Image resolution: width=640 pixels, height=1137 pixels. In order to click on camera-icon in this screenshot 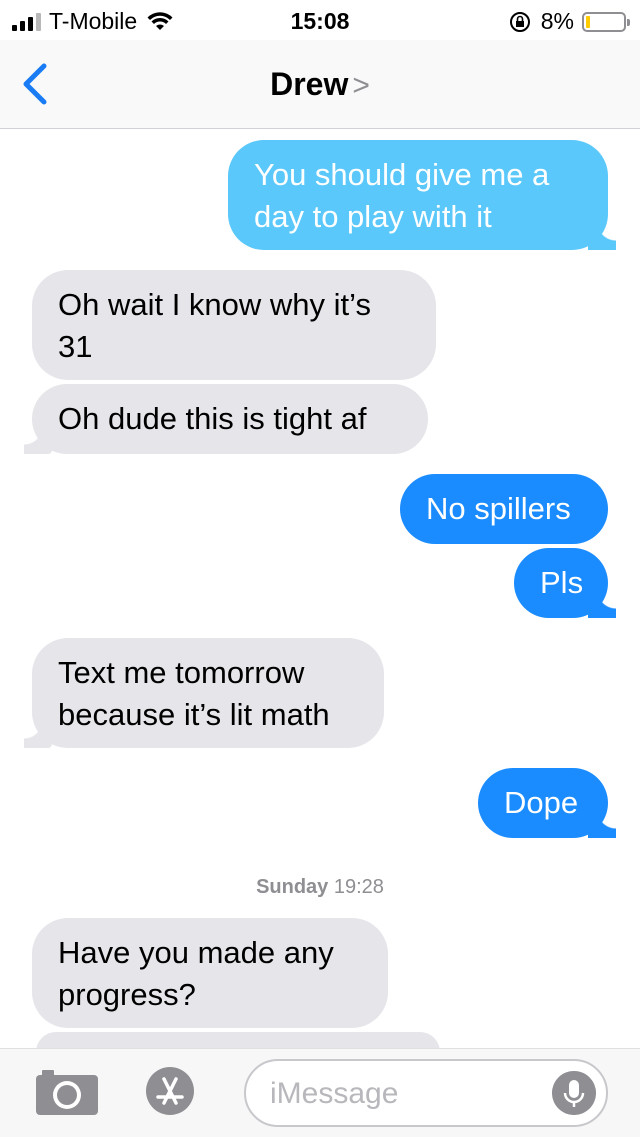, I will do `click(67, 1092)`.